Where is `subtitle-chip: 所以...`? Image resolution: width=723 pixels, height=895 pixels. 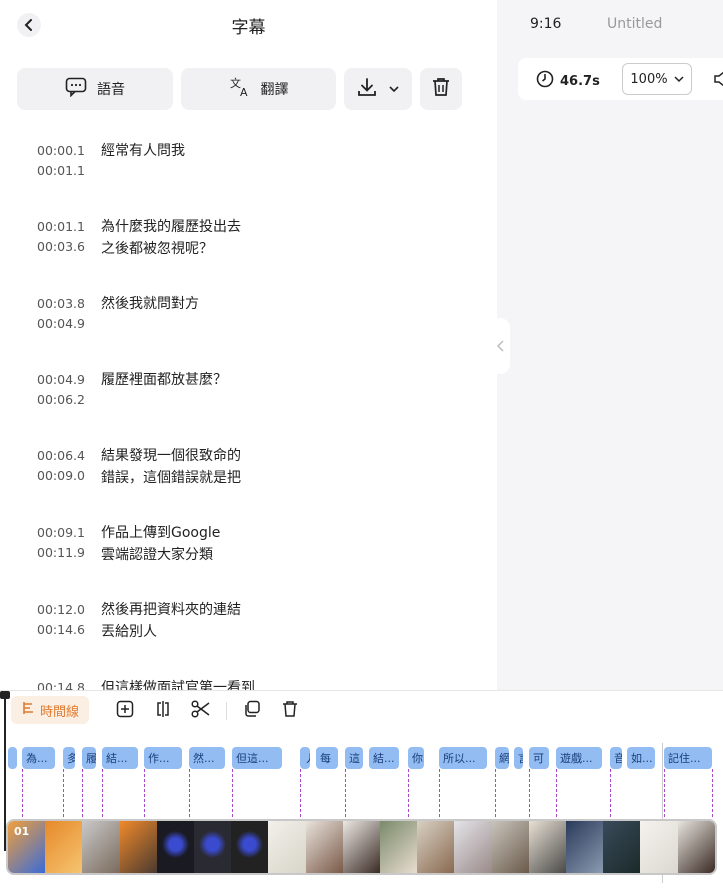 subtitle-chip: 所以... is located at coordinates (463, 758).